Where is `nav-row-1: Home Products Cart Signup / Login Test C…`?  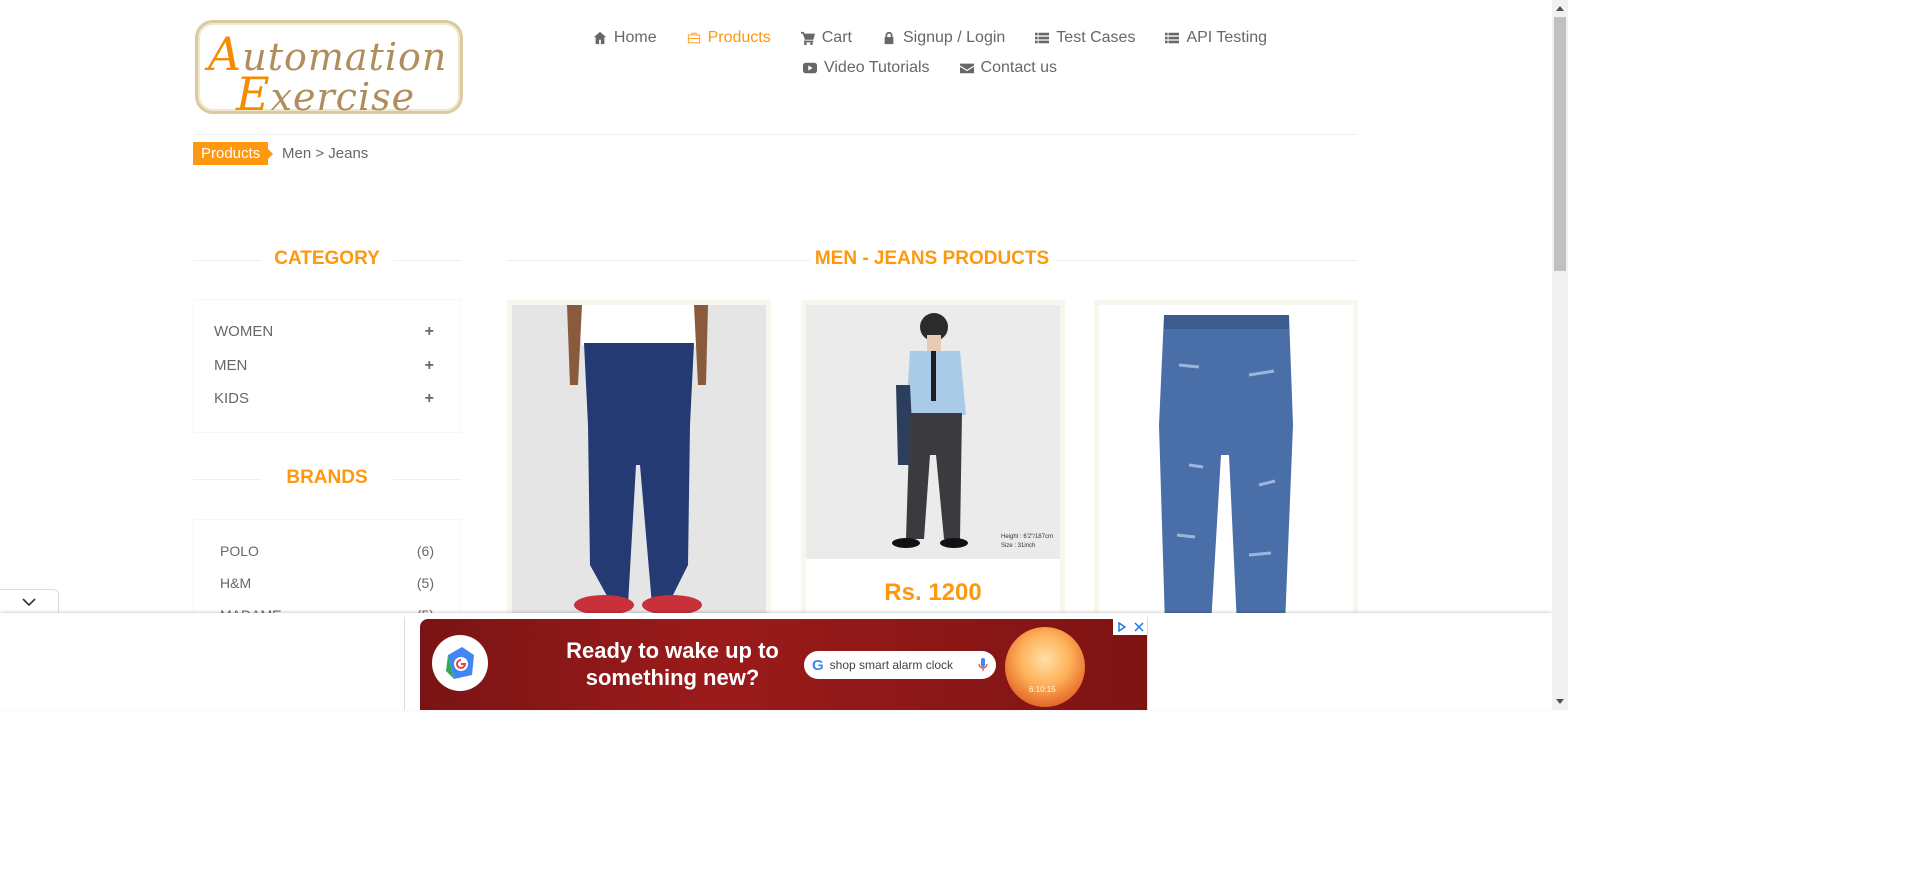 nav-row-1: Home Products Cart Signup / Login Test C… is located at coordinates (930, 38).